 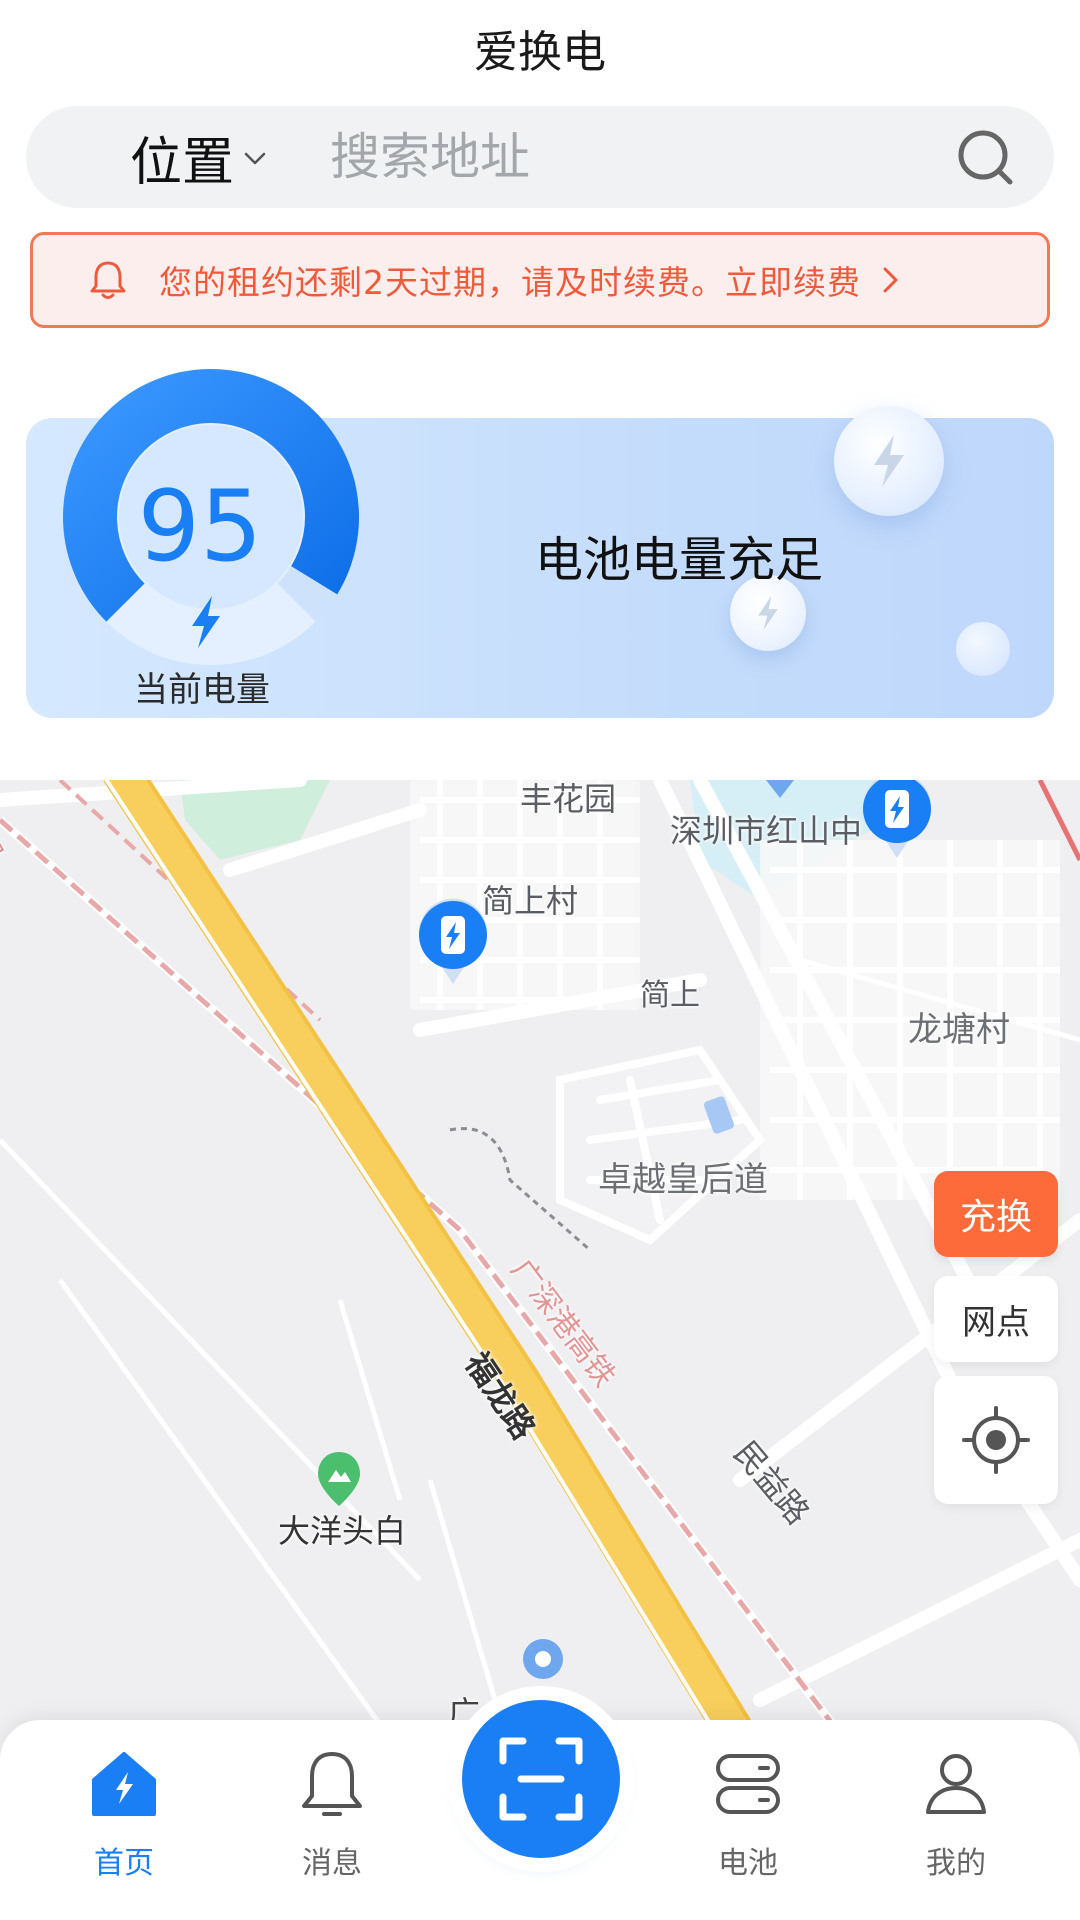 I want to click on scan-button, so click(x=541, y=1779).